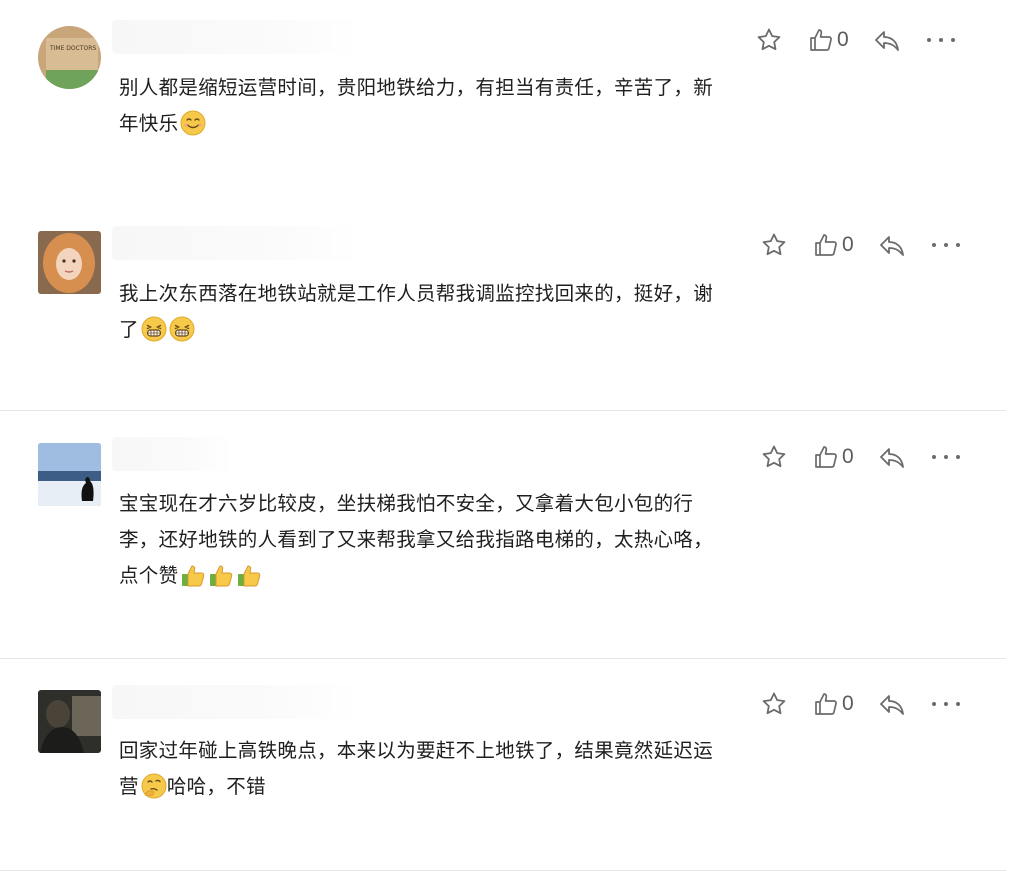 Image resolution: width=1024 pixels, height=871 pixels. What do you see at coordinates (416, 312) in the screenshot?
I see `comment-text: 我上次东西落在地铁站就是工作人员帮我调监控找回来的，挺好，谢了` at bounding box center [416, 312].